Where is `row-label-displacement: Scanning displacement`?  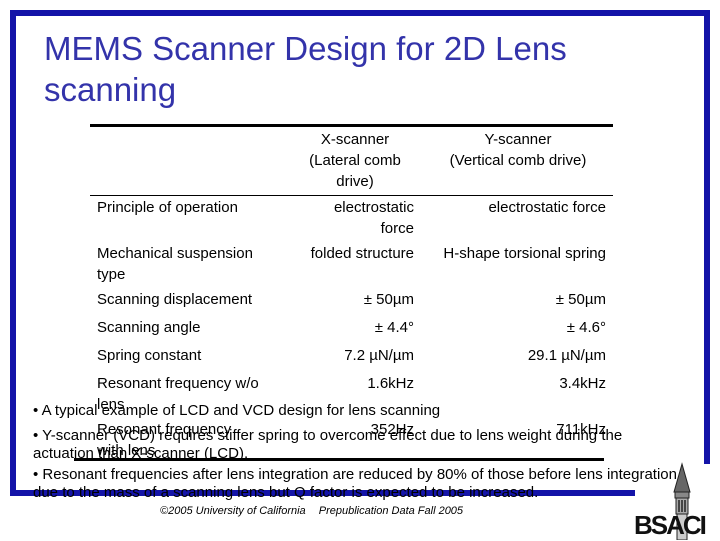
row-label-displacement: Scanning displacement is located at coordinates (175, 299).